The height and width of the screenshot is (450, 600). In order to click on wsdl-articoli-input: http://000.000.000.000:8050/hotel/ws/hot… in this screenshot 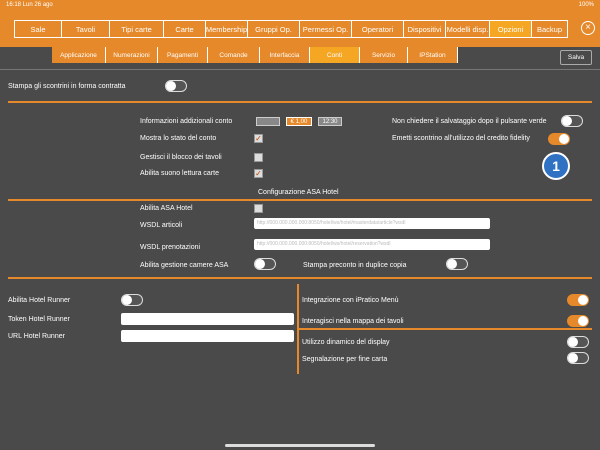, I will do `click(372, 223)`.